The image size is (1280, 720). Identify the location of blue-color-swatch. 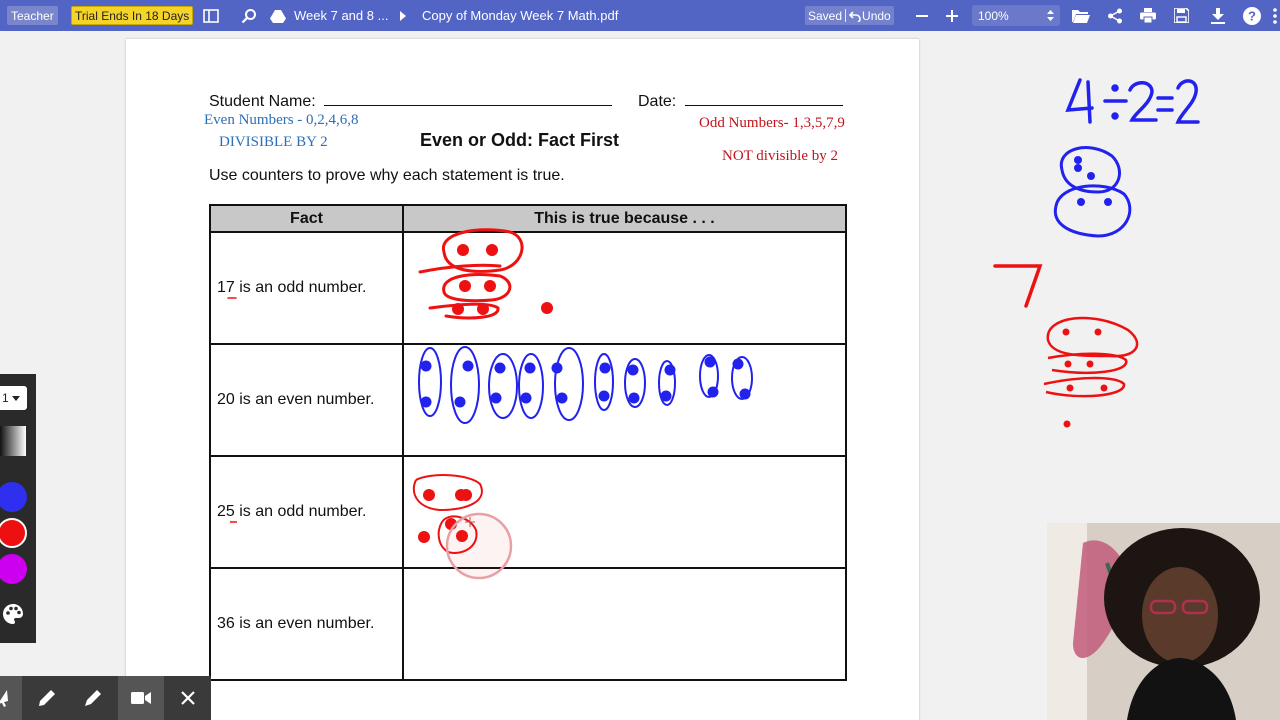
(13, 497).